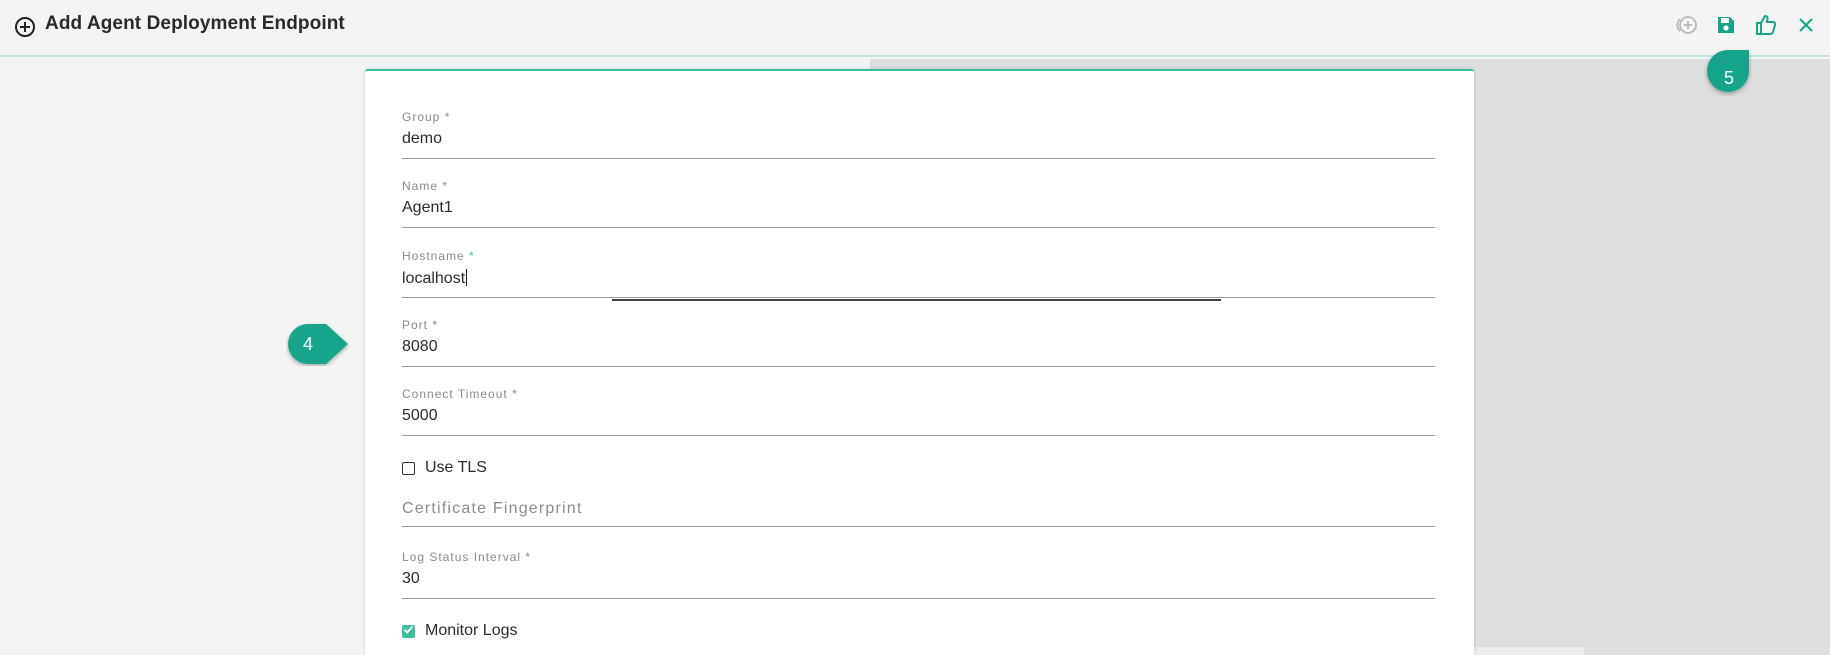 The width and height of the screenshot is (1830, 655). Describe the element at coordinates (427, 207) in the screenshot. I see `name-value: Agent1` at that location.